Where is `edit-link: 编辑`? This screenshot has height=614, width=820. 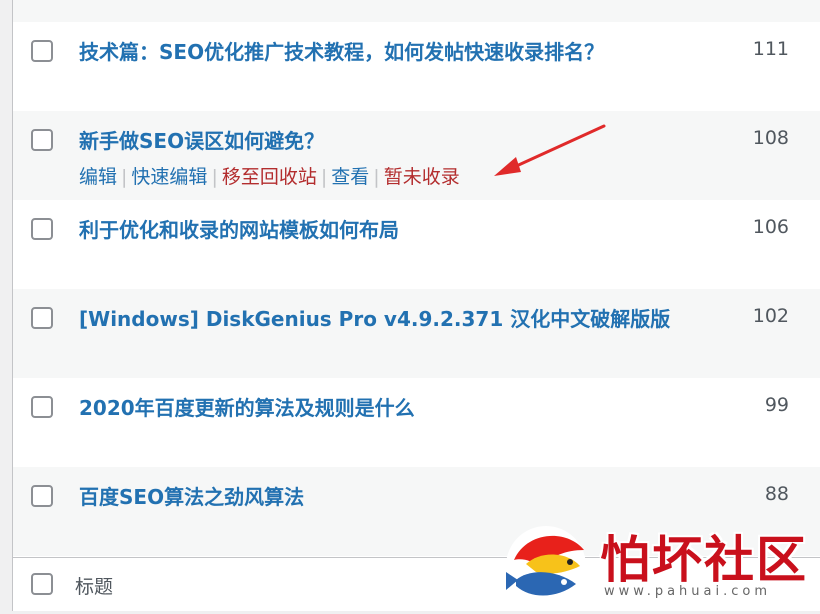
edit-link: 编辑 is located at coordinates (98, 177).